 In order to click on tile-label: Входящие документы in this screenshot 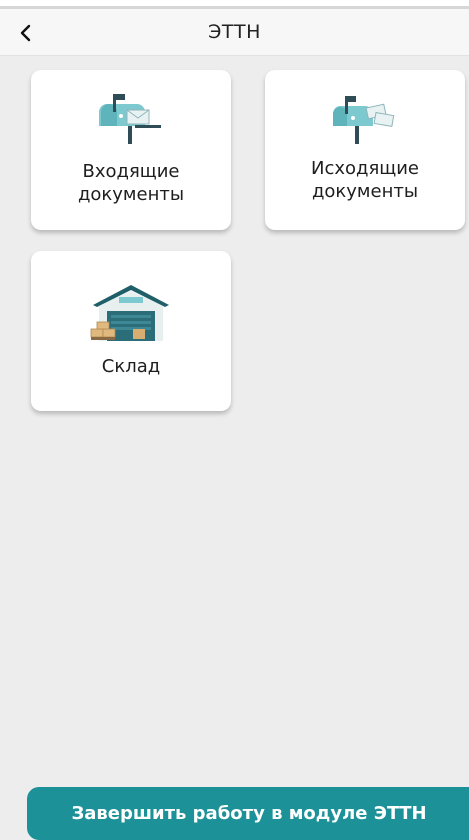, I will do `click(131, 183)`.